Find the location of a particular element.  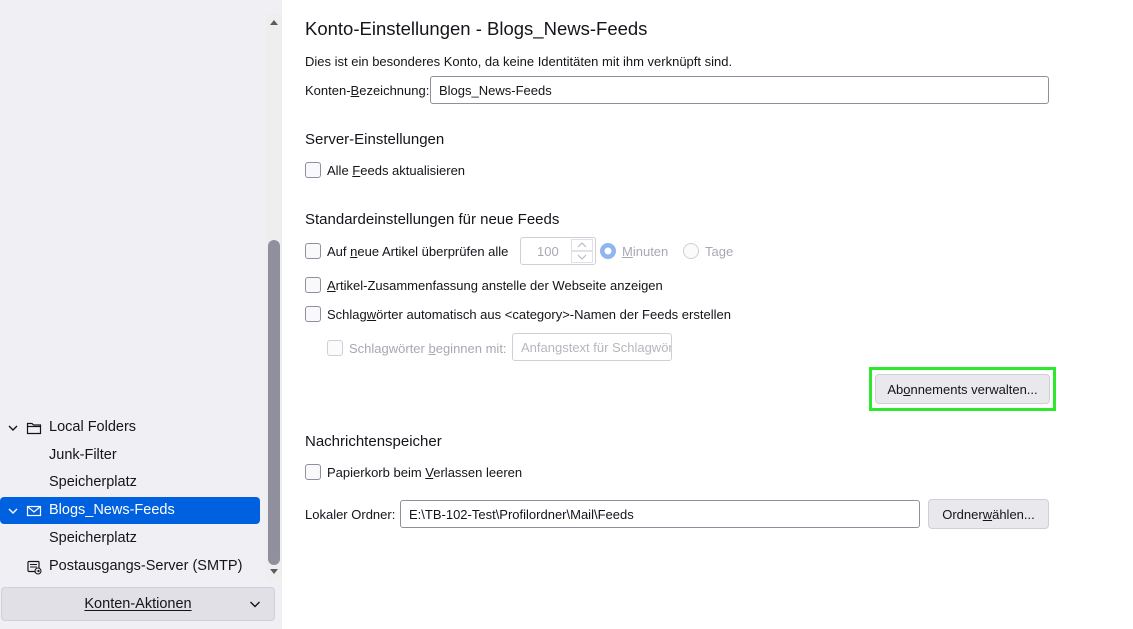

scrollbar-thumb is located at coordinates (274, 402).